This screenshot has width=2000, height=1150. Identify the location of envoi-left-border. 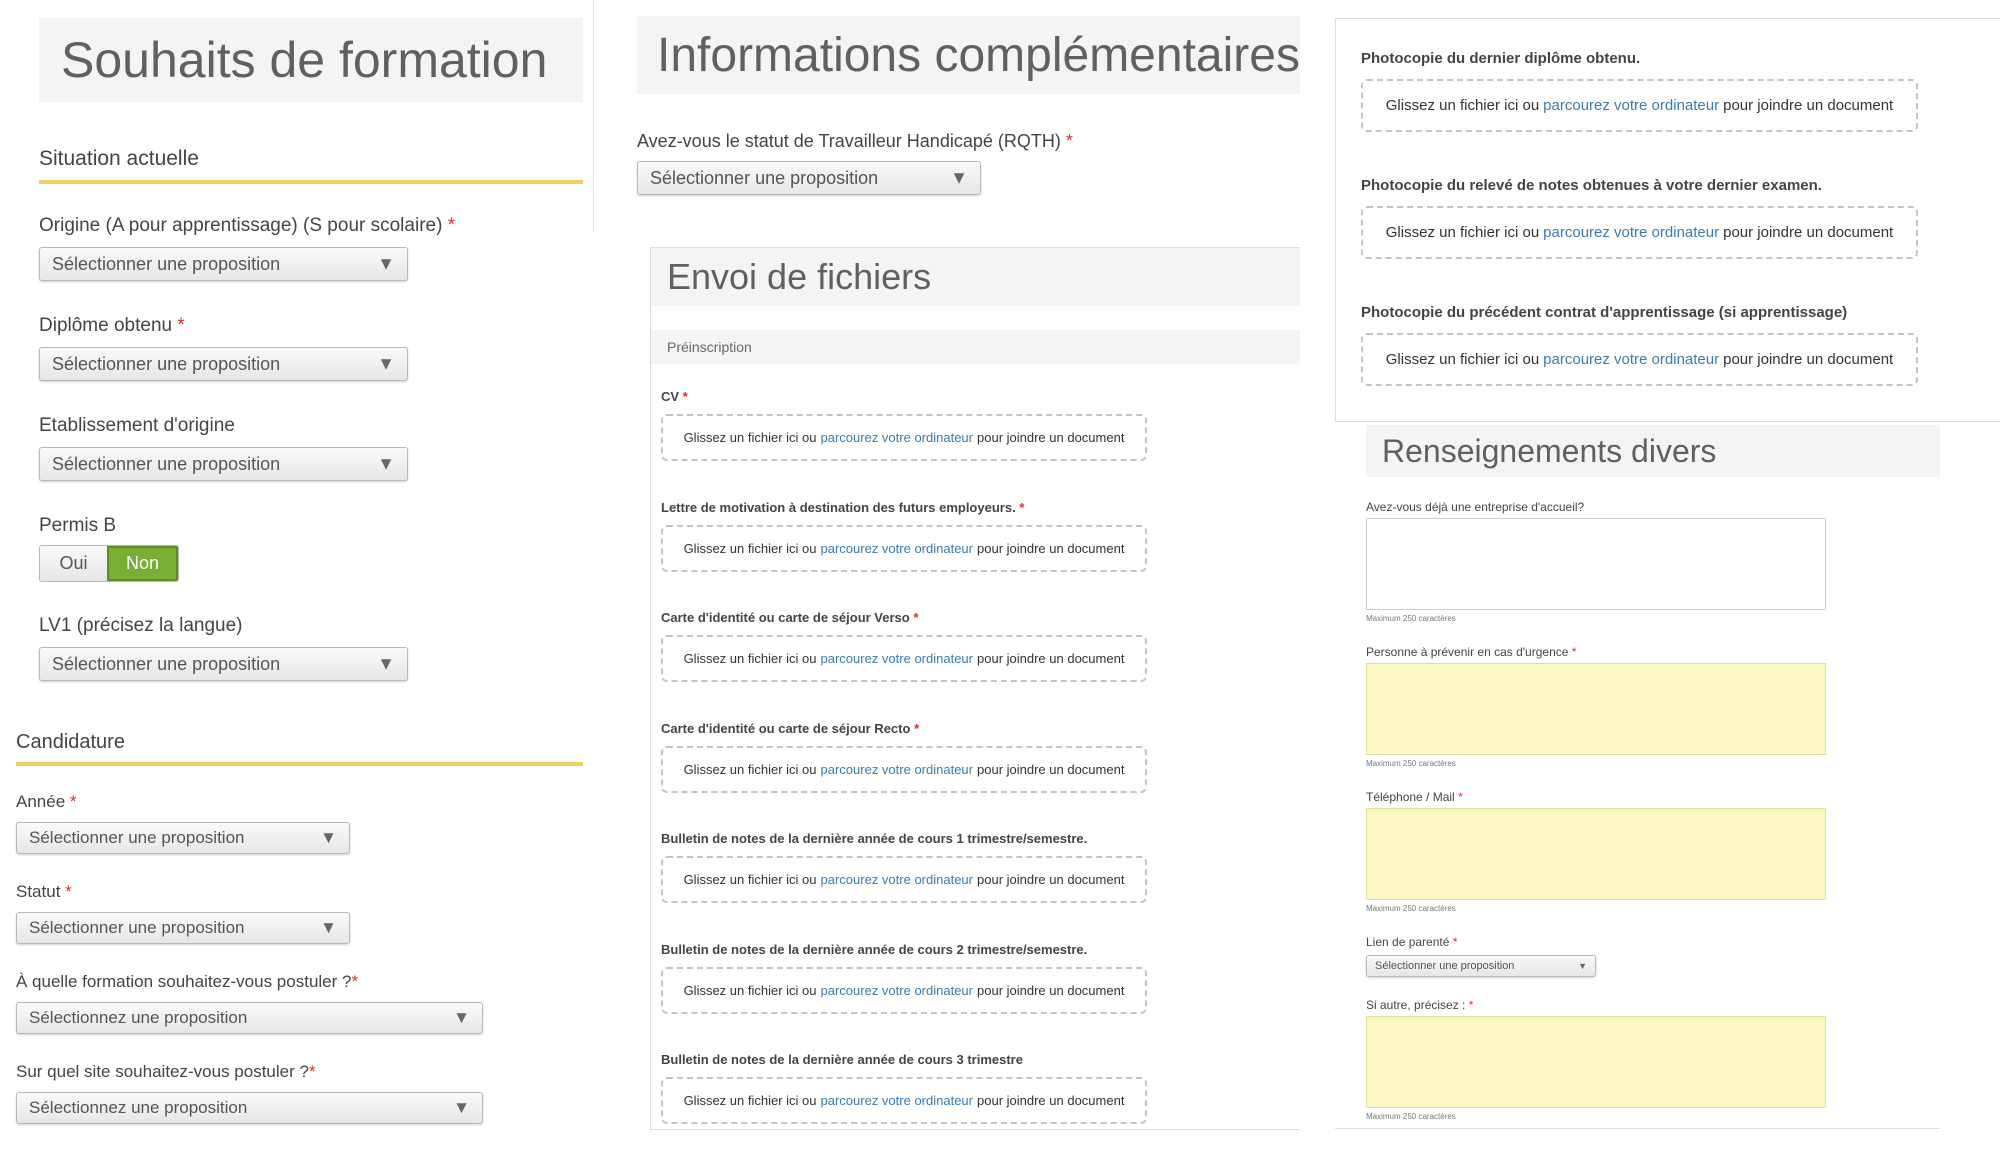
(650, 688).